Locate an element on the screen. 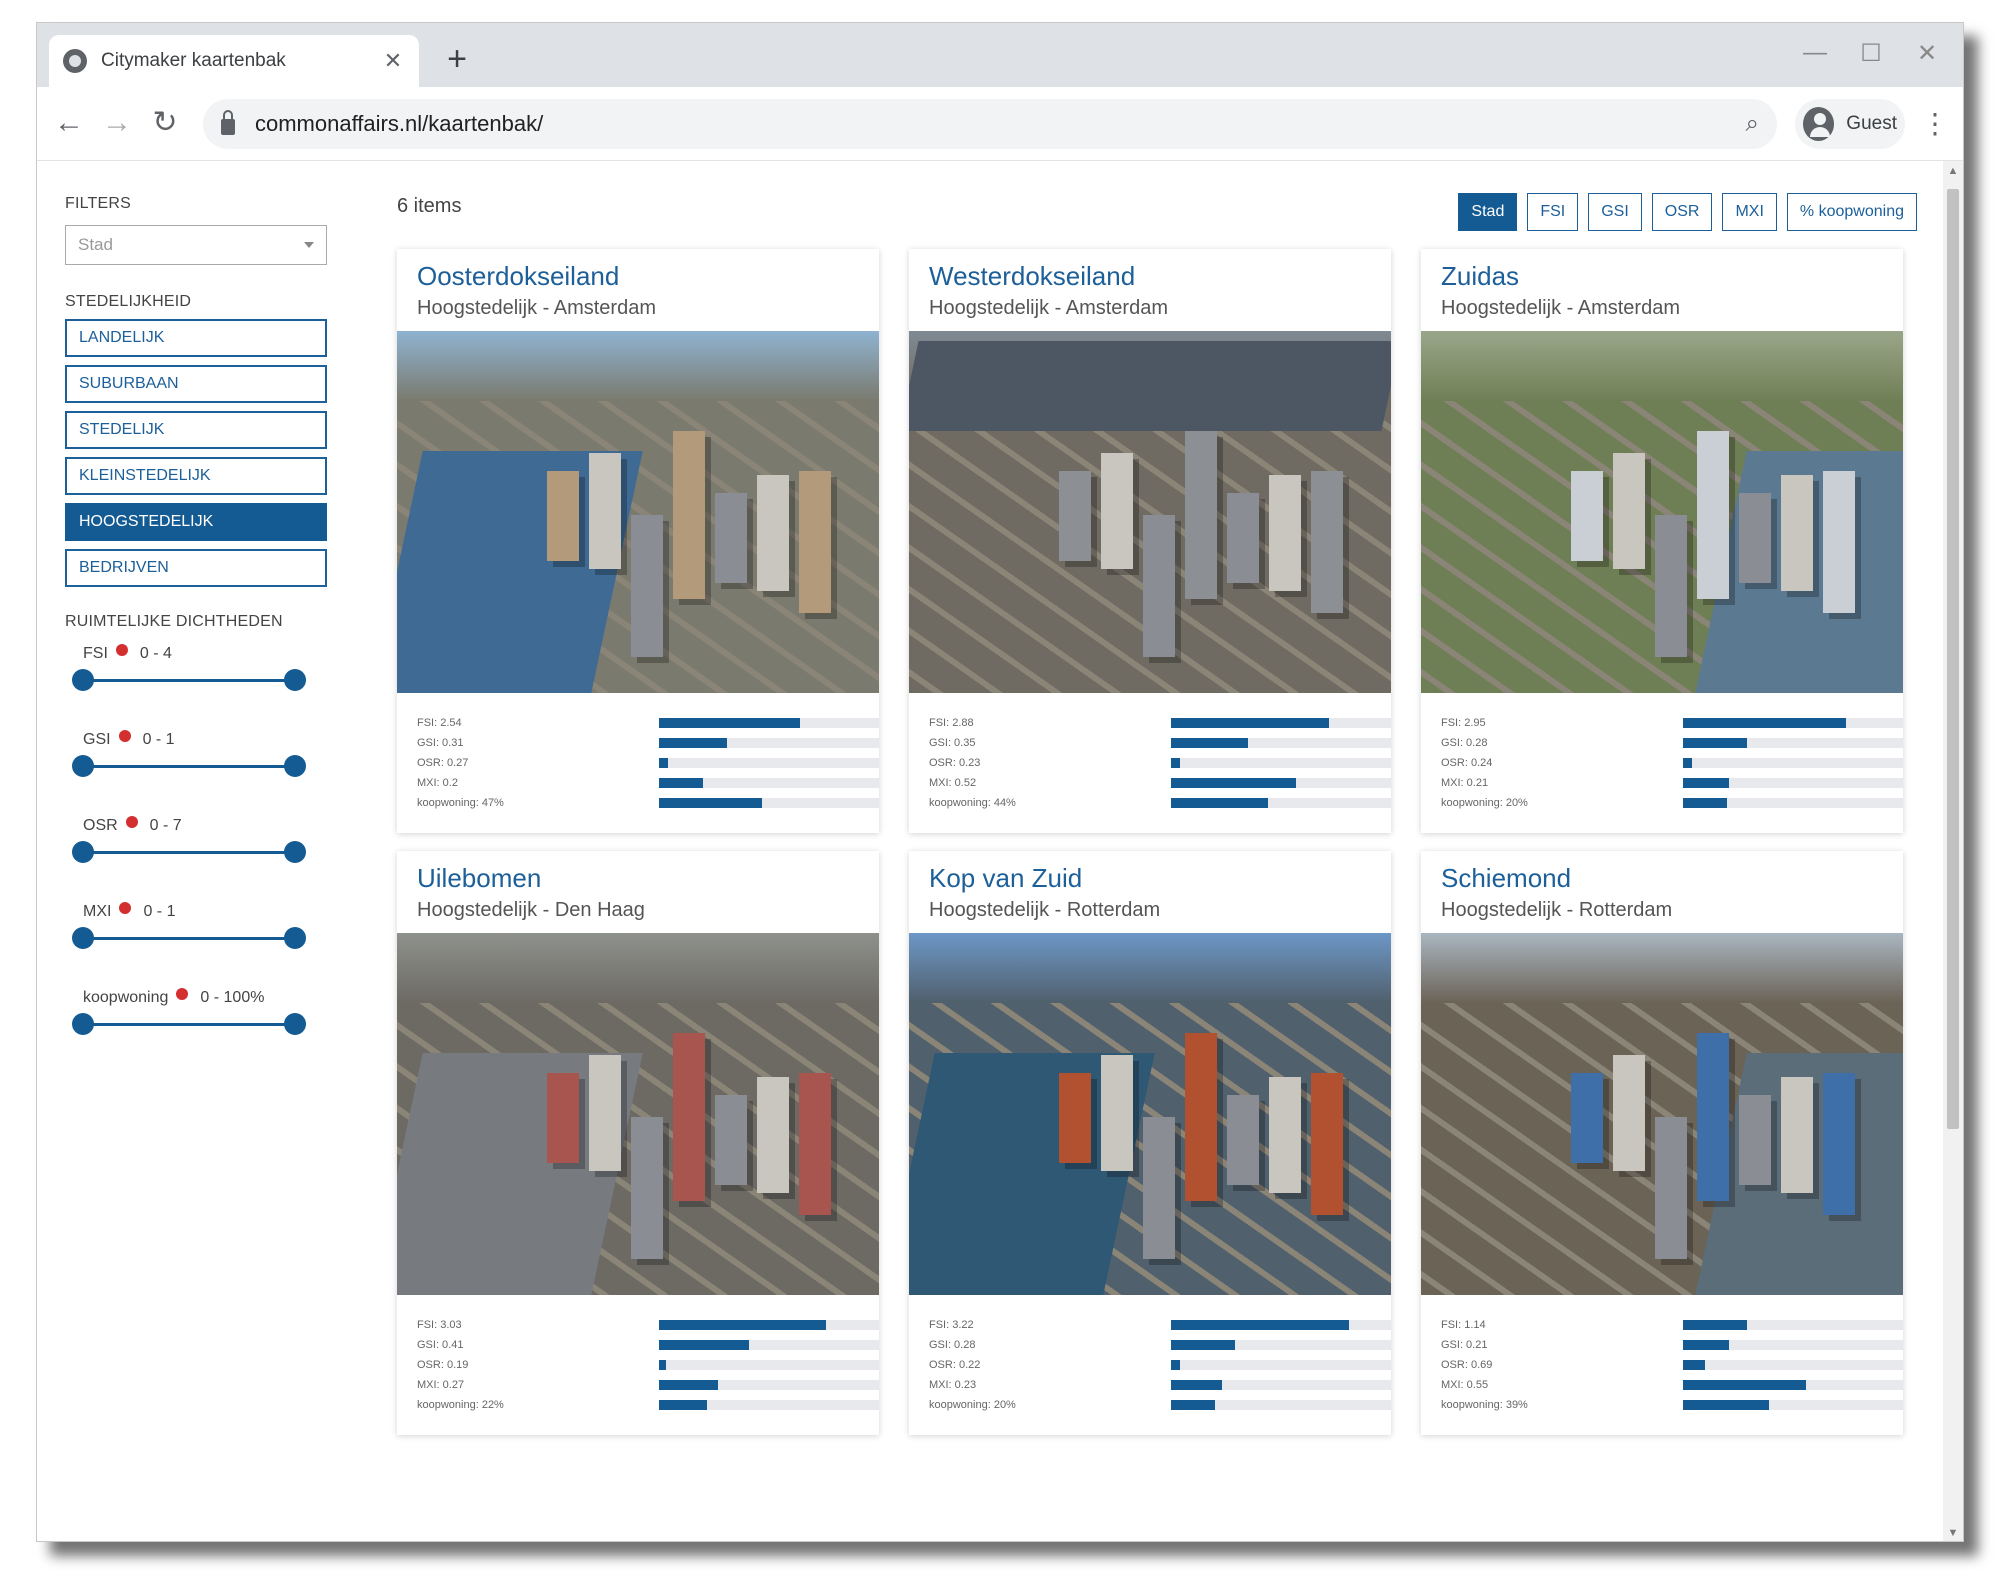 The width and height of the screenshot is (2000, 1571). close-window-icon: ✕ is located at coordinates (1927, 53).